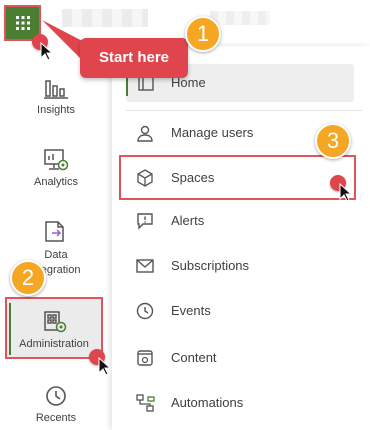  What do you see at coordinates (194, 357) in the screenshot?
I see `menu-label-content: Content` at bounding box center [194, 357].